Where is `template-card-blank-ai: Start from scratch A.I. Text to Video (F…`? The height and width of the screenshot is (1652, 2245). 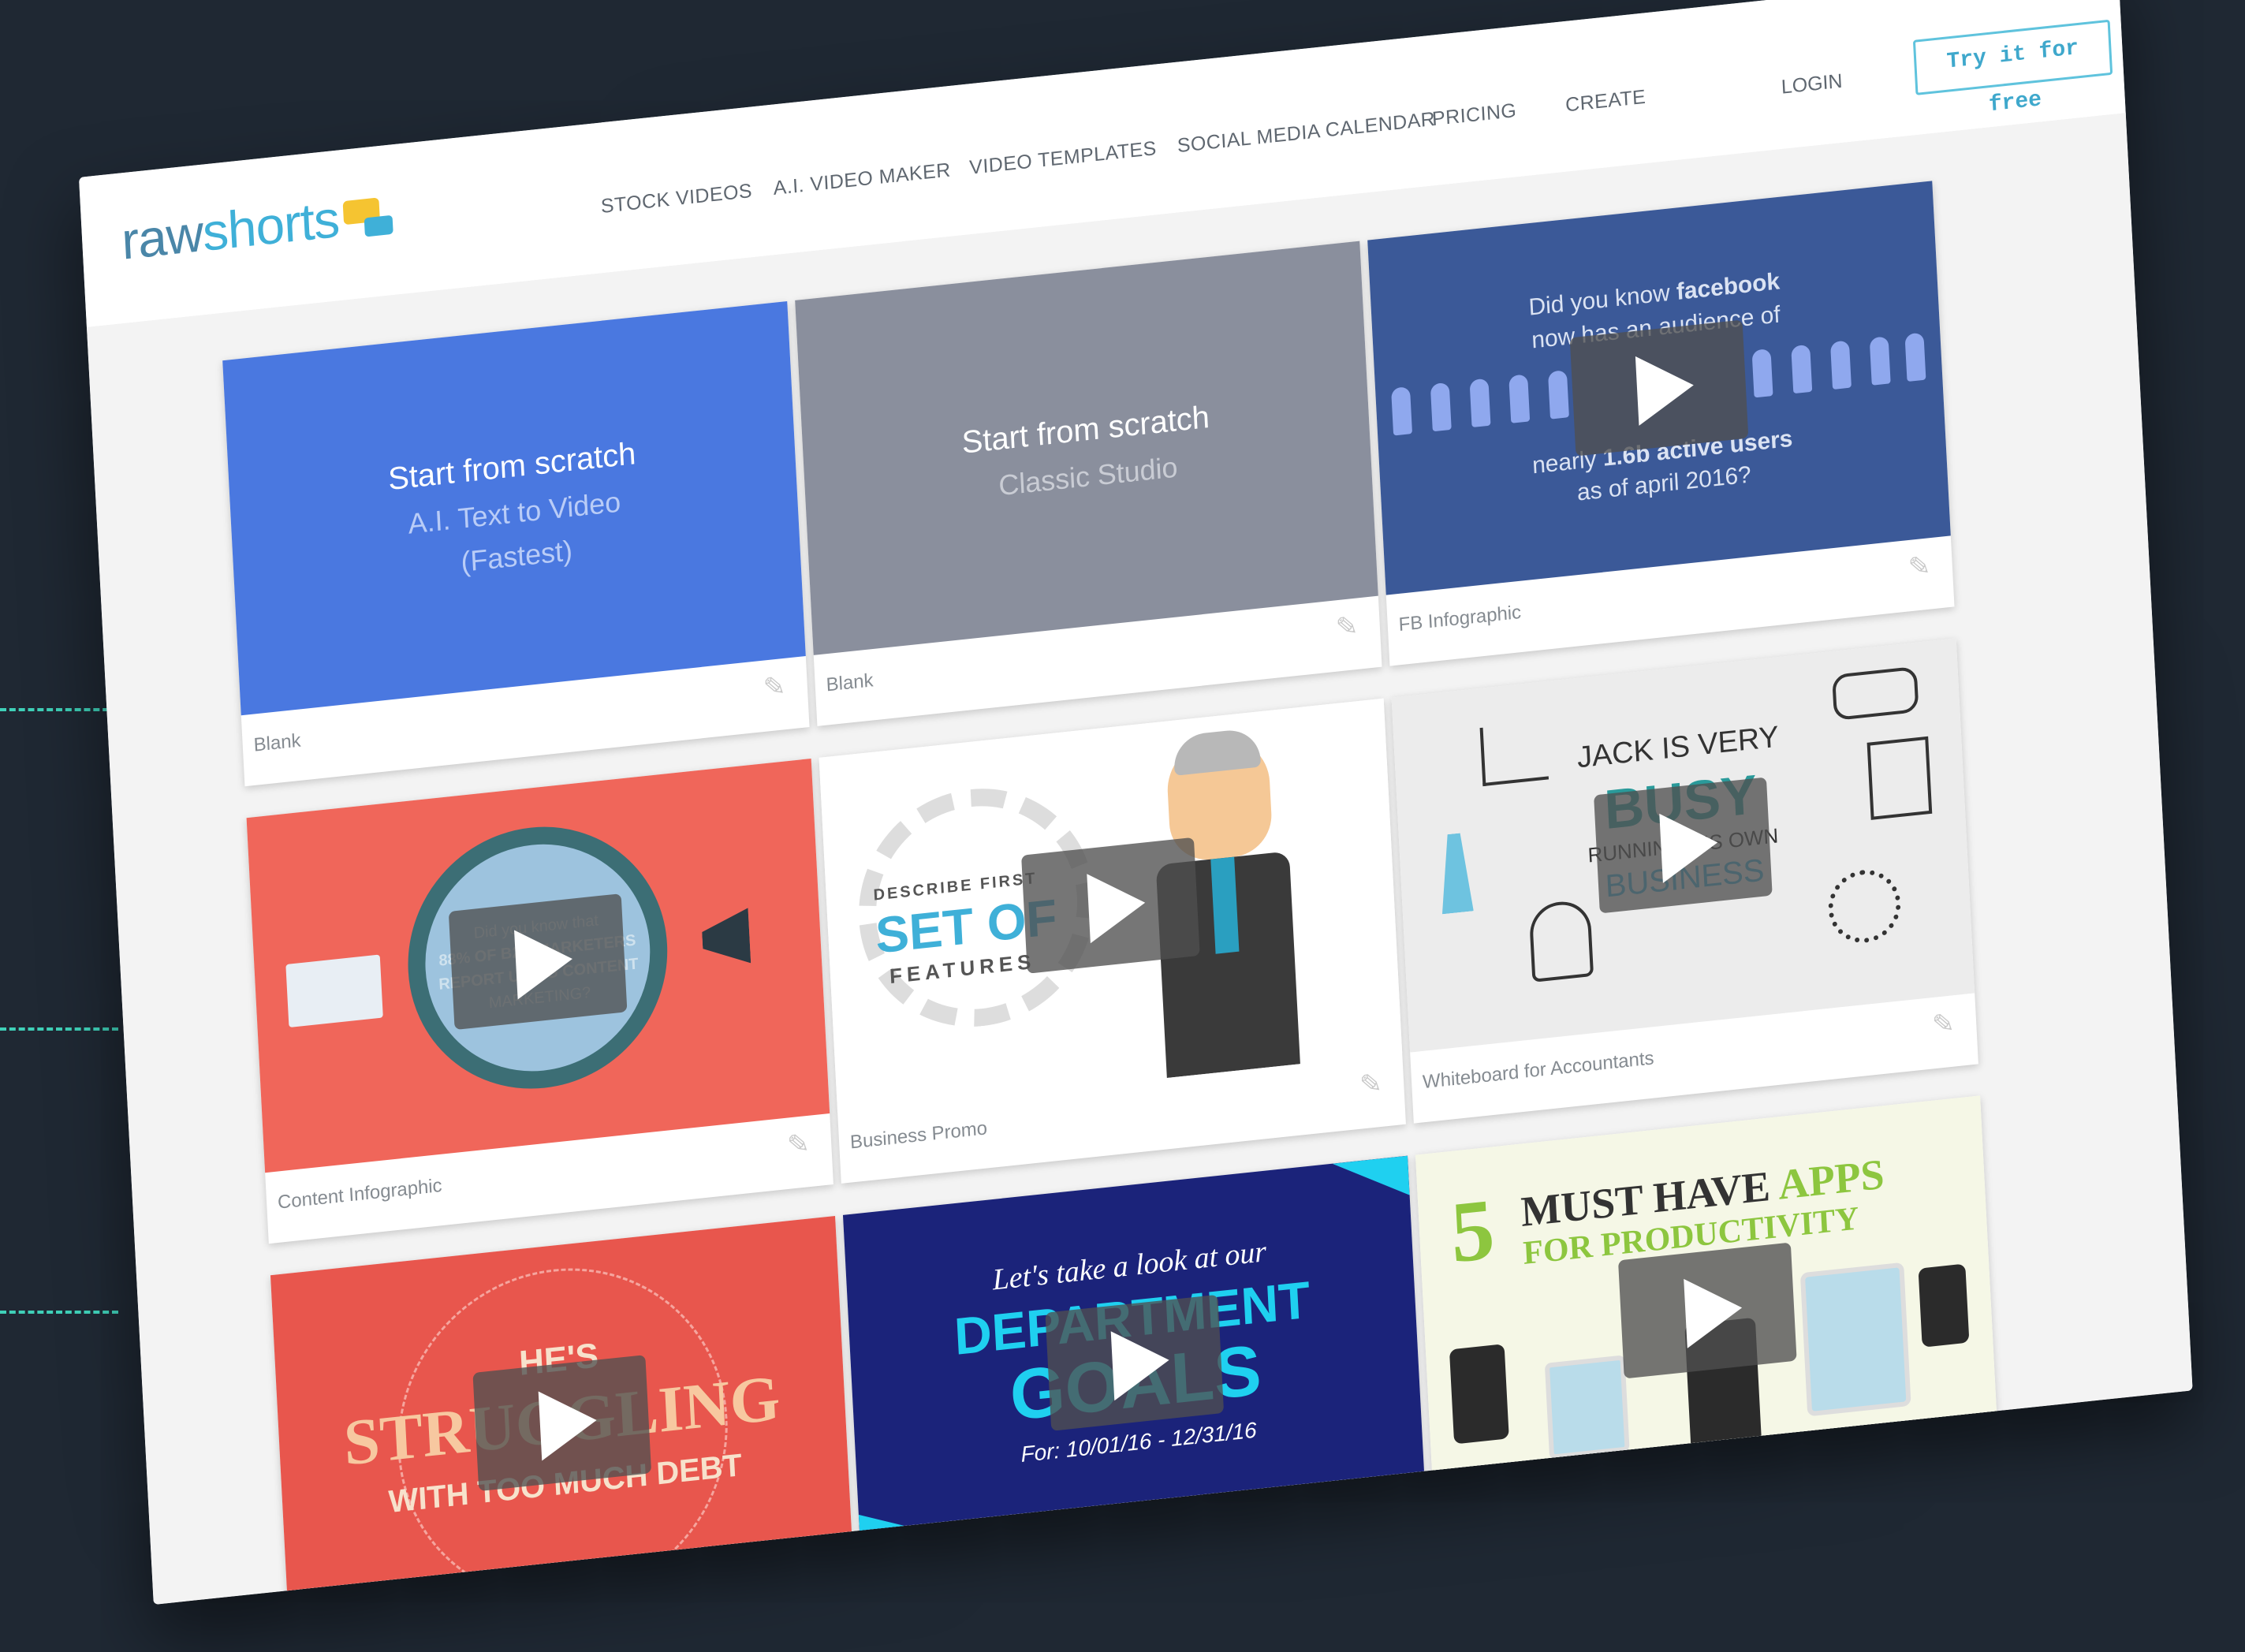 template-card-blank-ai: Start from scratch A.I. Text to Video (F… is located at coordinates (516, 543).